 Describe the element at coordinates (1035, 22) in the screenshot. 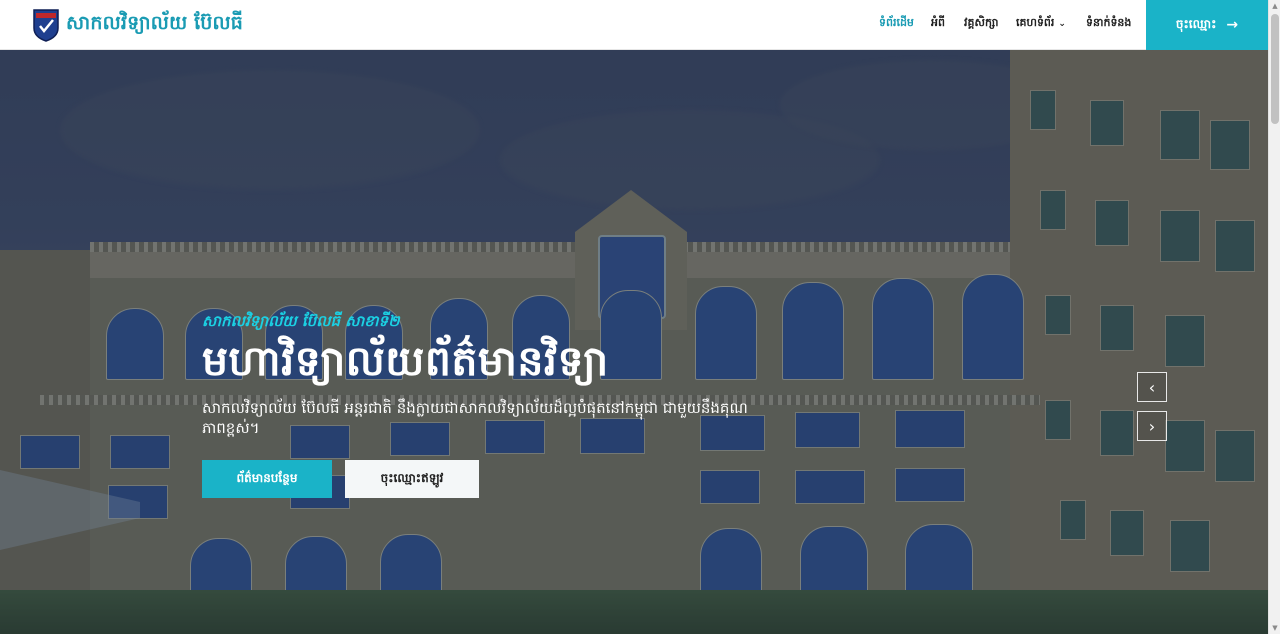

I see `nav-item-pages-label: គេហទំព័រ` at that location.